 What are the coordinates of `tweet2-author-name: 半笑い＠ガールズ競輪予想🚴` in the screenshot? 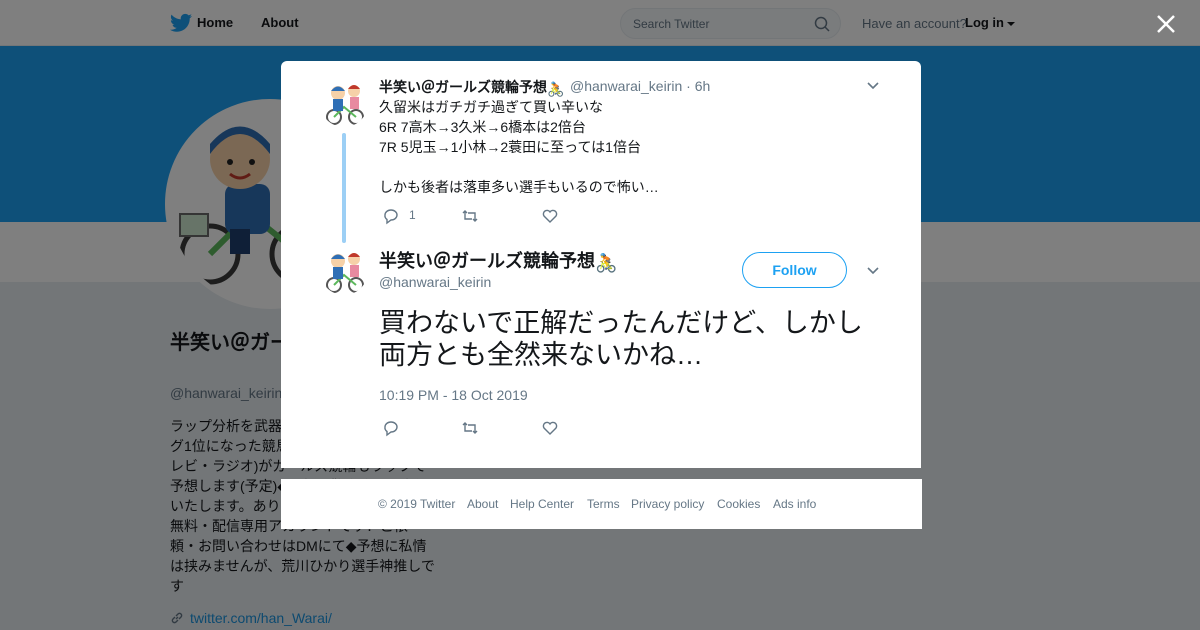 It's located at (498, 260).